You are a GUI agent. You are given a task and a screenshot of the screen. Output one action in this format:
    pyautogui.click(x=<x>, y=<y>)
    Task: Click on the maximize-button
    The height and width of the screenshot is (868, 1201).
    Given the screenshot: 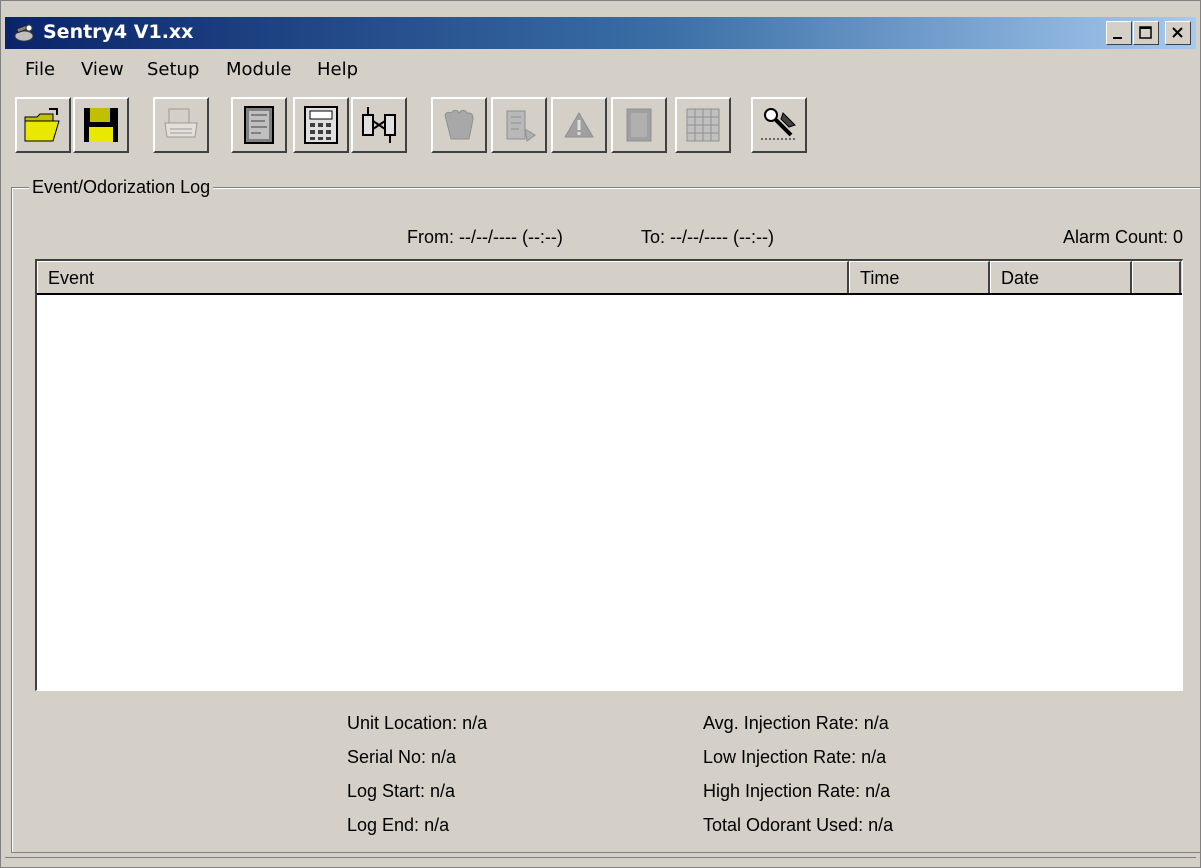 What is the action you would take?
    pyautogui.click(x=1146, y=33)
    